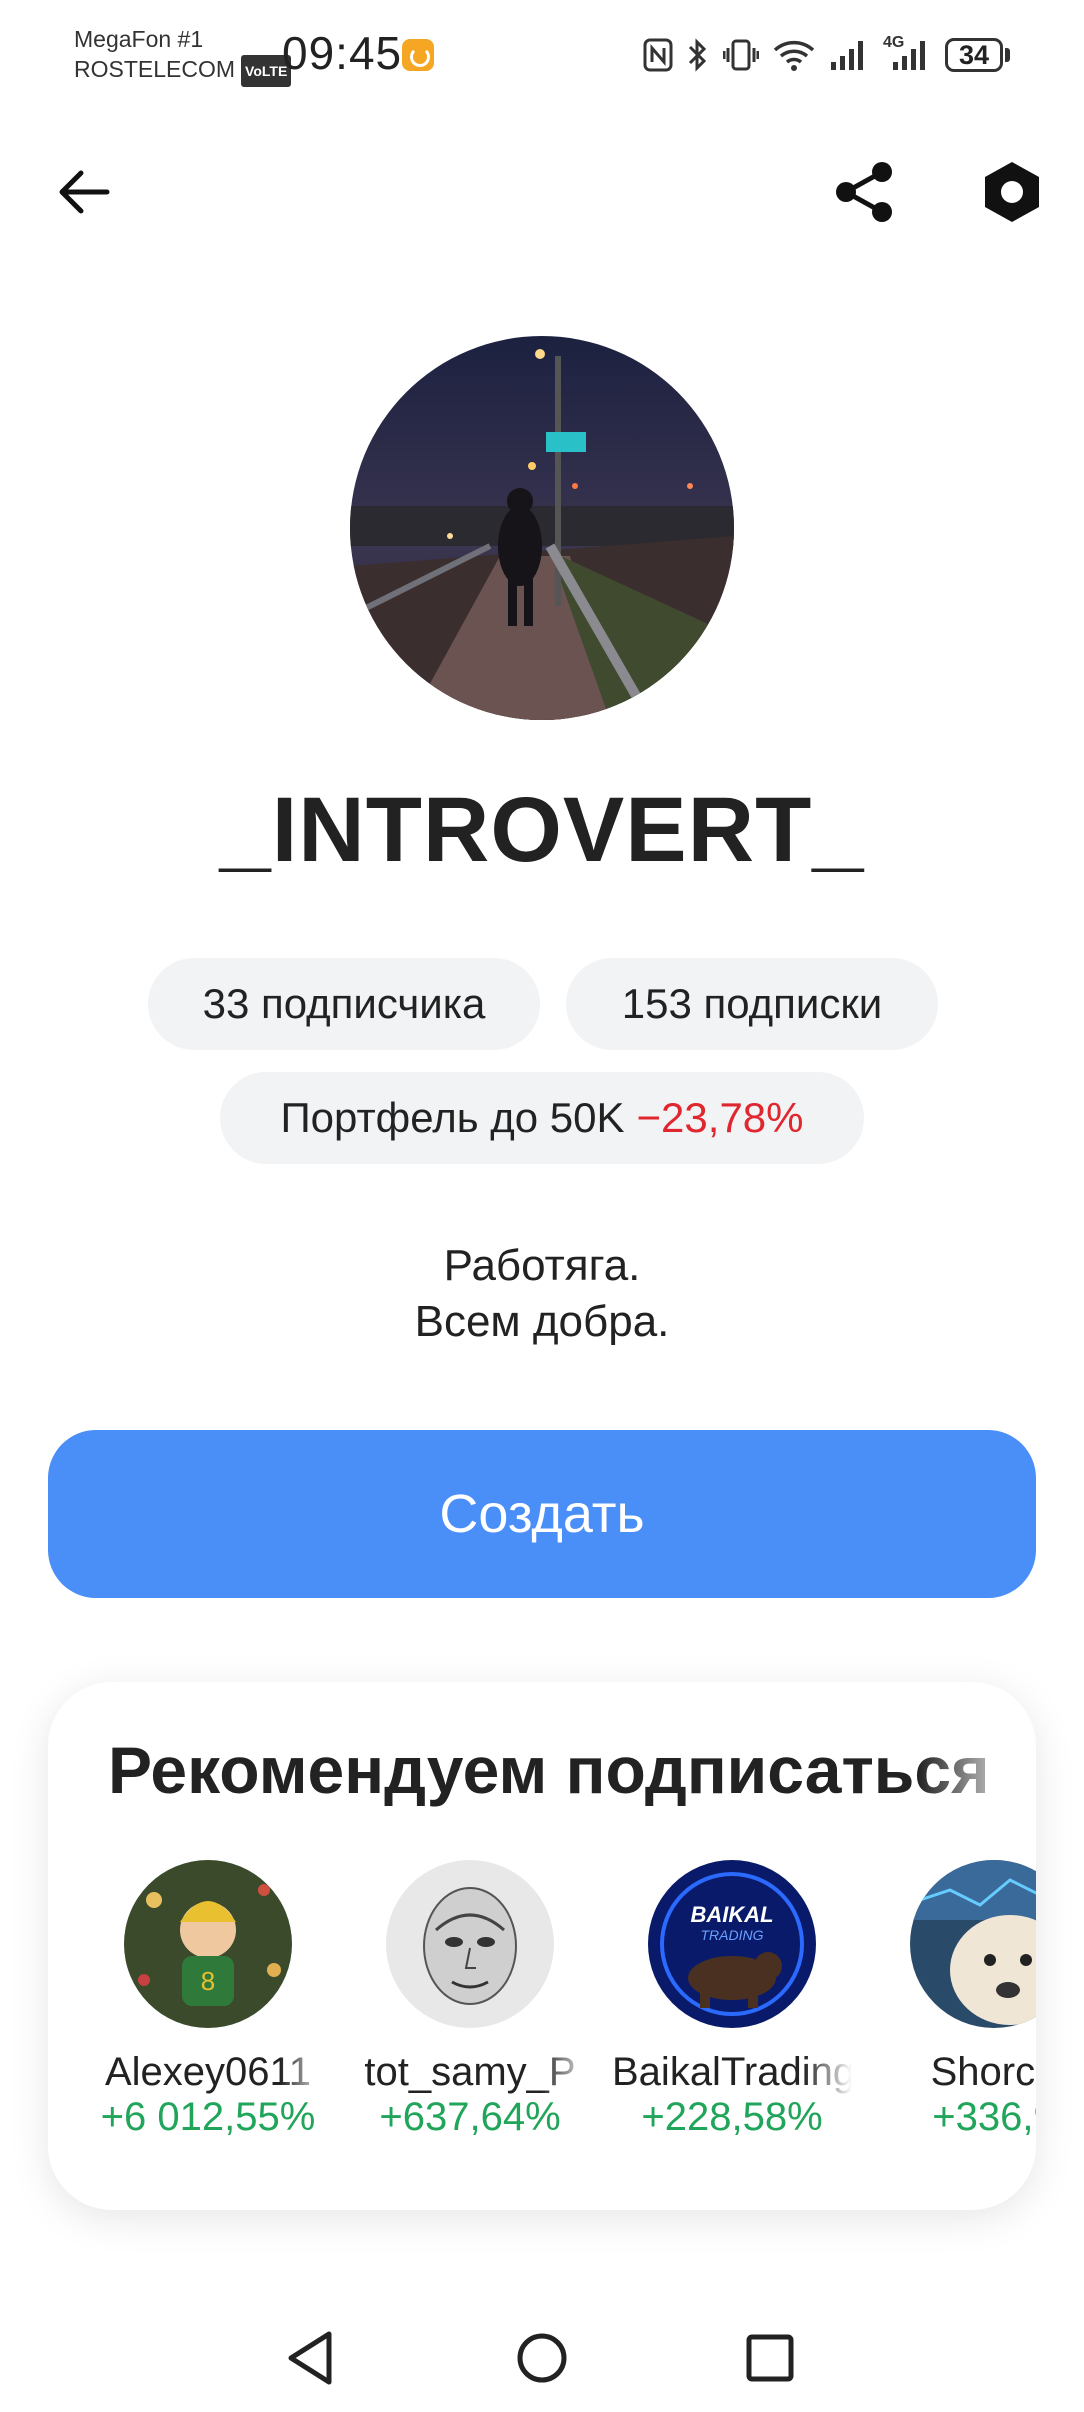  I want to click on nav-home-button, so click(542, 2358).